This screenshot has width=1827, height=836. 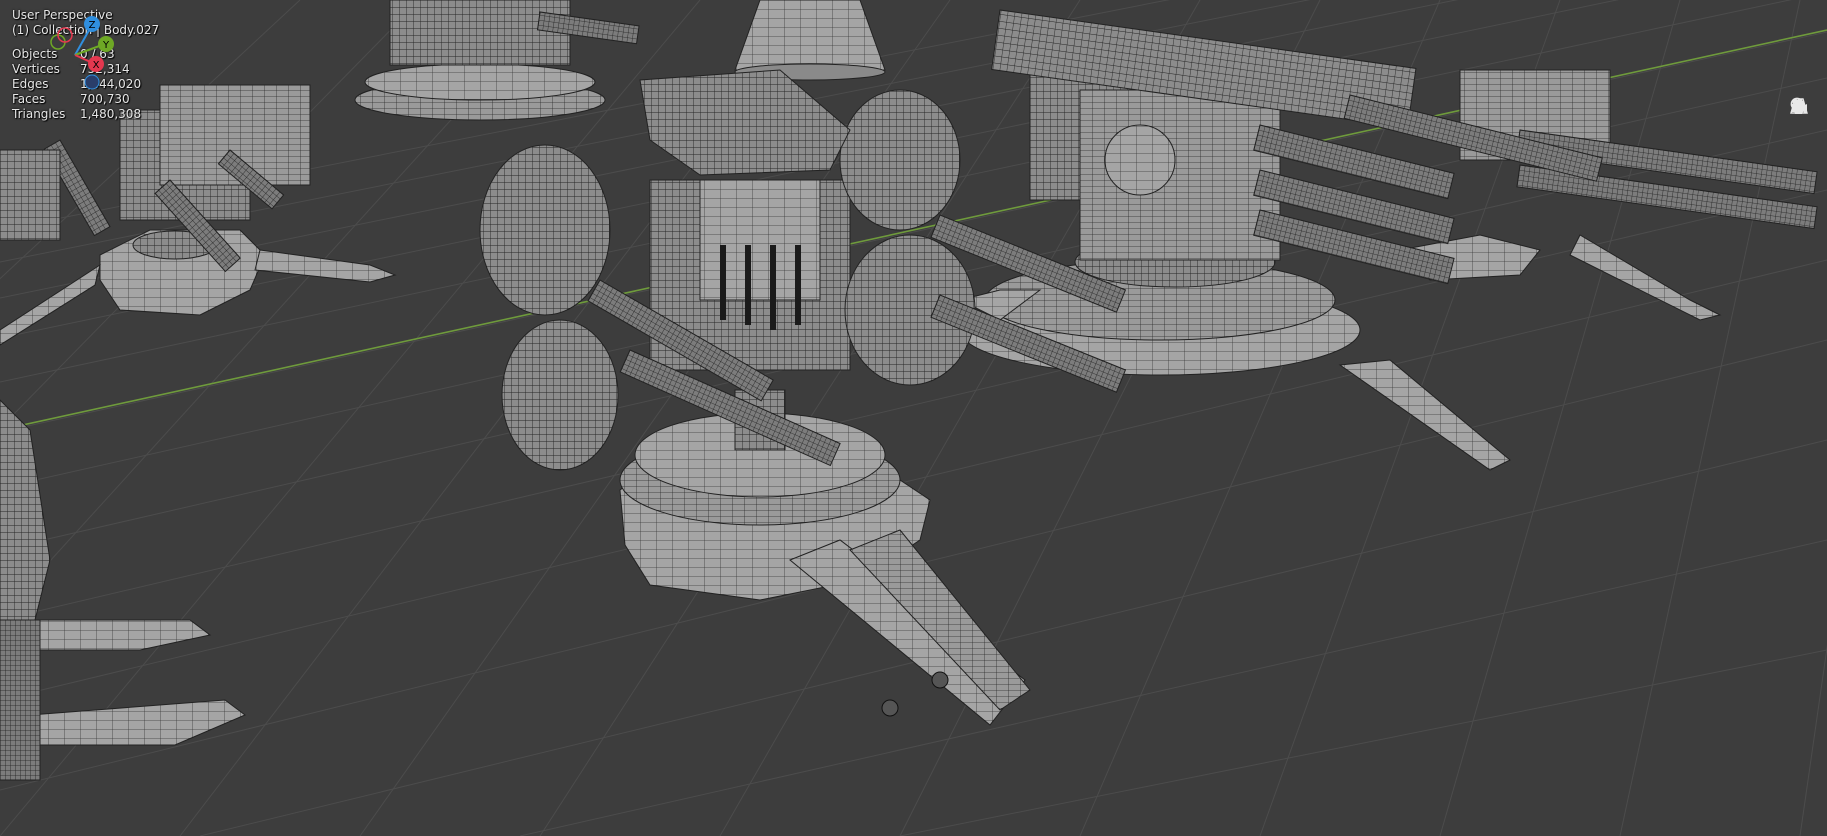 What do you see at coordinates (60, 50) in the screenshot?
I see `navigation-gizmo: Z Y X` at bounding box center [60, 50].